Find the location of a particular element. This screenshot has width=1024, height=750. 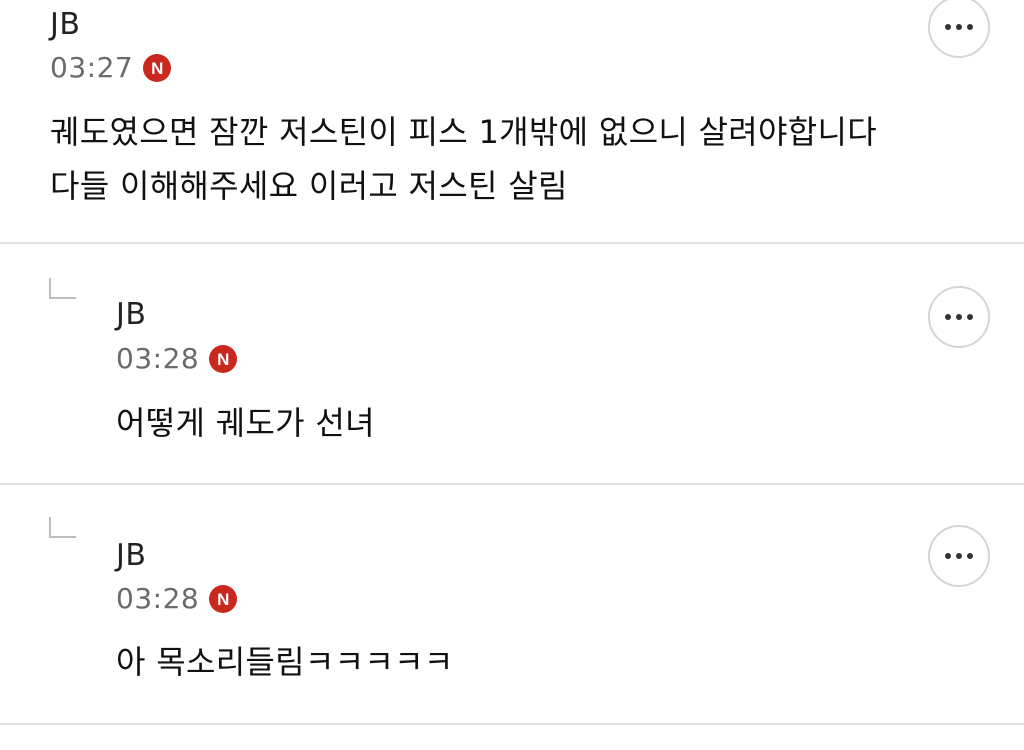

comment-text: 어떻게 궤도가 선녀 is located at coordinates (245, 423).